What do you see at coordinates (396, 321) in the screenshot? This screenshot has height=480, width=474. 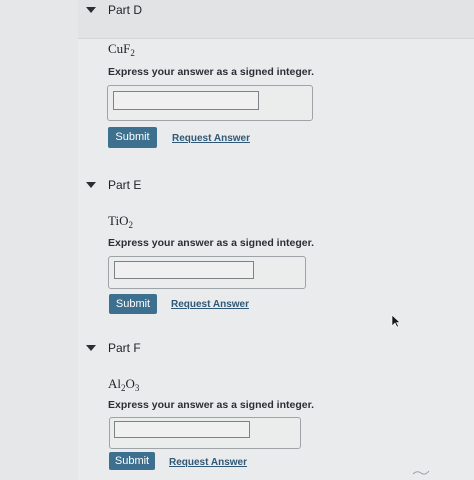 I see `mouse-pointer-icon` at bounding box center [396, 321].